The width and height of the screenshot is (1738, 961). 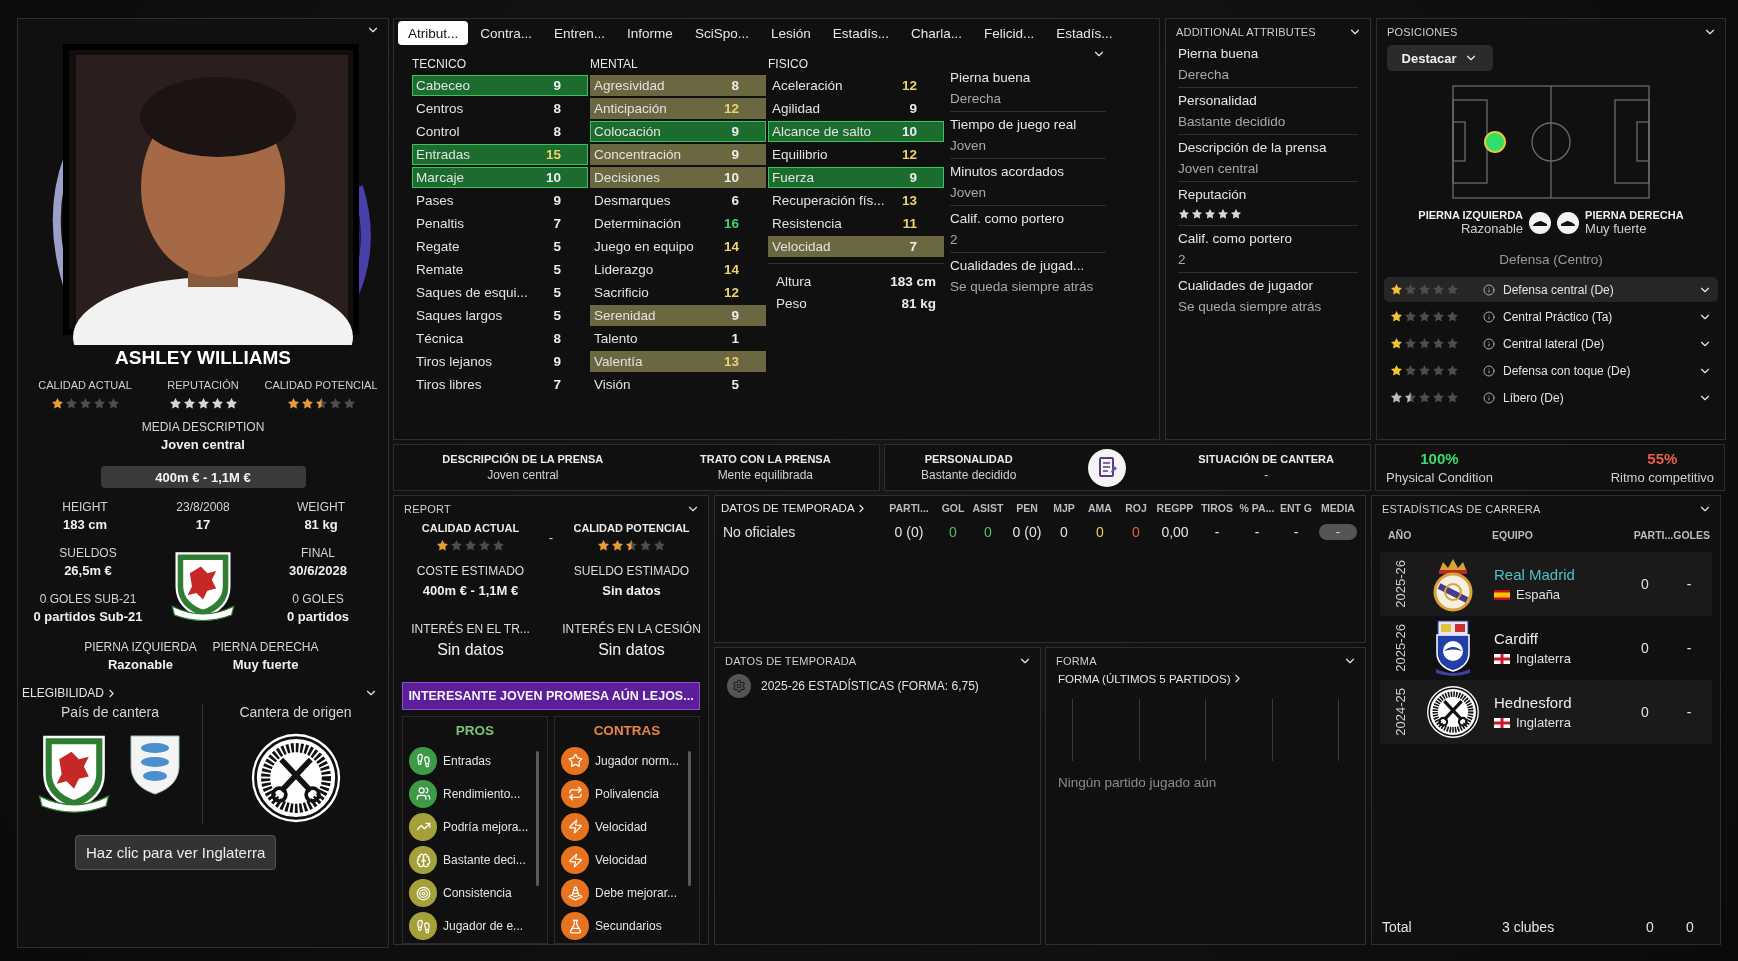 What do you see at coordinates (1175, 508) in the screenshot?
I see `column-header: REGPP` at bounding box center [1175, 508].